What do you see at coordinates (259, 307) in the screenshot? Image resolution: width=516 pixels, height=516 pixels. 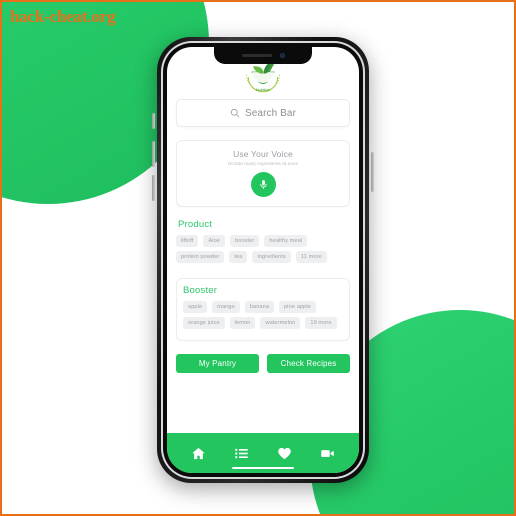 I see `chip-booster: banana` at bounding box center [259, 307].